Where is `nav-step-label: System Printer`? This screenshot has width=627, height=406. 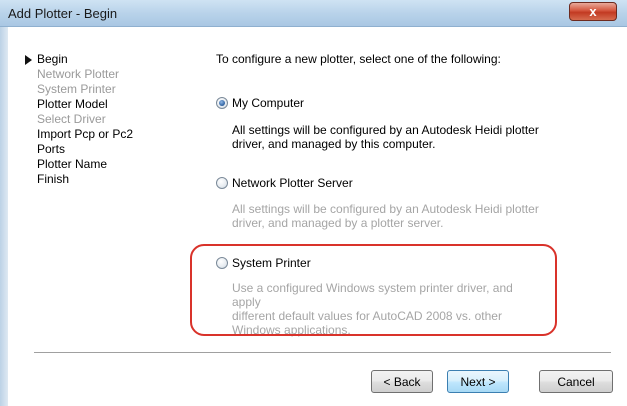 nav-step-label: System Printer is located at coordinates (76, 89).